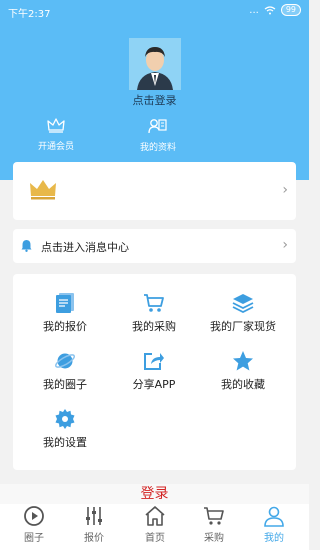 The width and height of the screenshot is (320, 550). Describe the element at coordinates (154, 191) in the screenshot. I see `membership-card: ›` at that location.